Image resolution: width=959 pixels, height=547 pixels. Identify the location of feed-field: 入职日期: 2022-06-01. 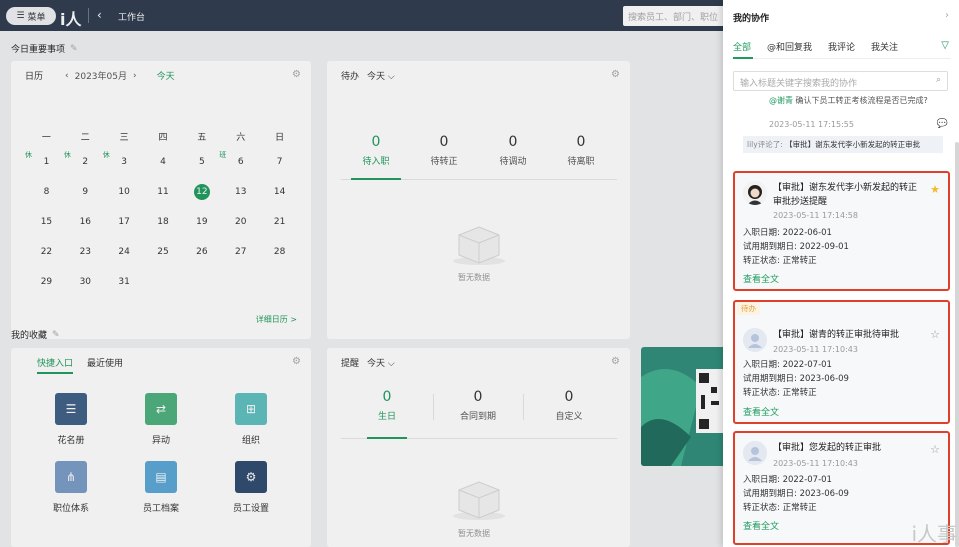
(787, 233).